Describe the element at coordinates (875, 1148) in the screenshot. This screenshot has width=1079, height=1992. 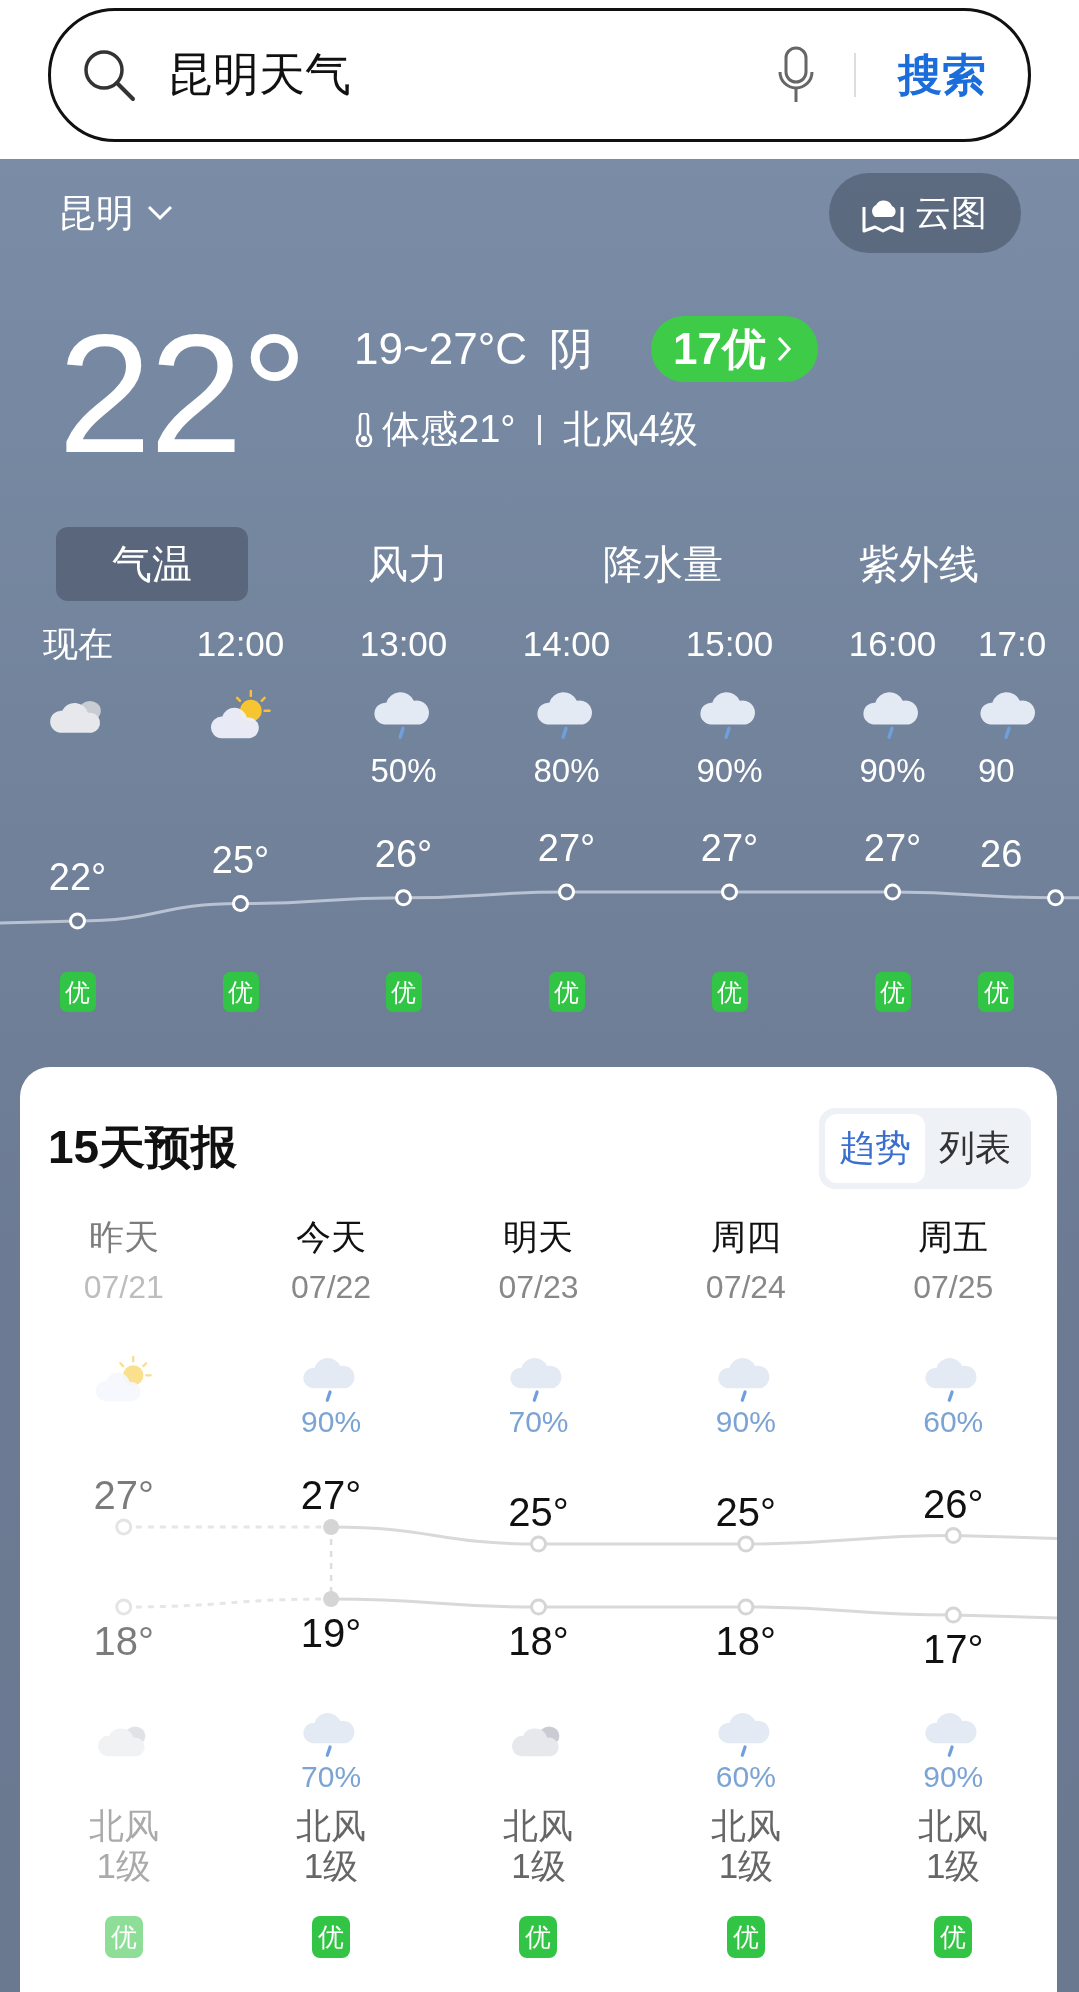
I see `view-option: 趋势` at that location.